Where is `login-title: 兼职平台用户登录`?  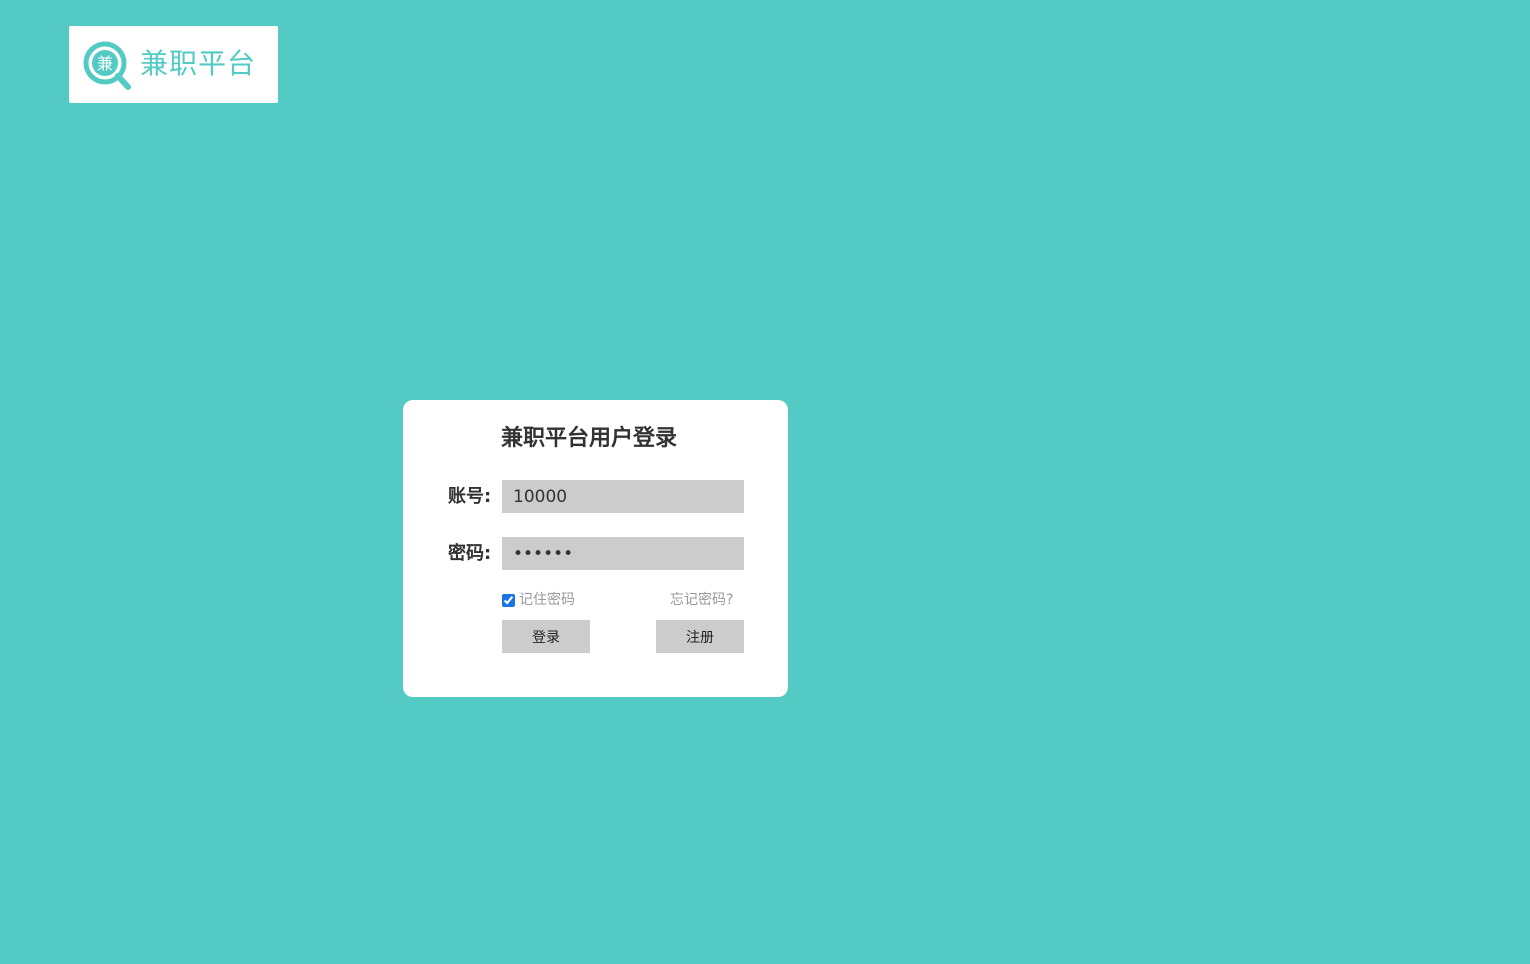 login-title: 兼职平台用户登录 is located at coordinates (588, 438).